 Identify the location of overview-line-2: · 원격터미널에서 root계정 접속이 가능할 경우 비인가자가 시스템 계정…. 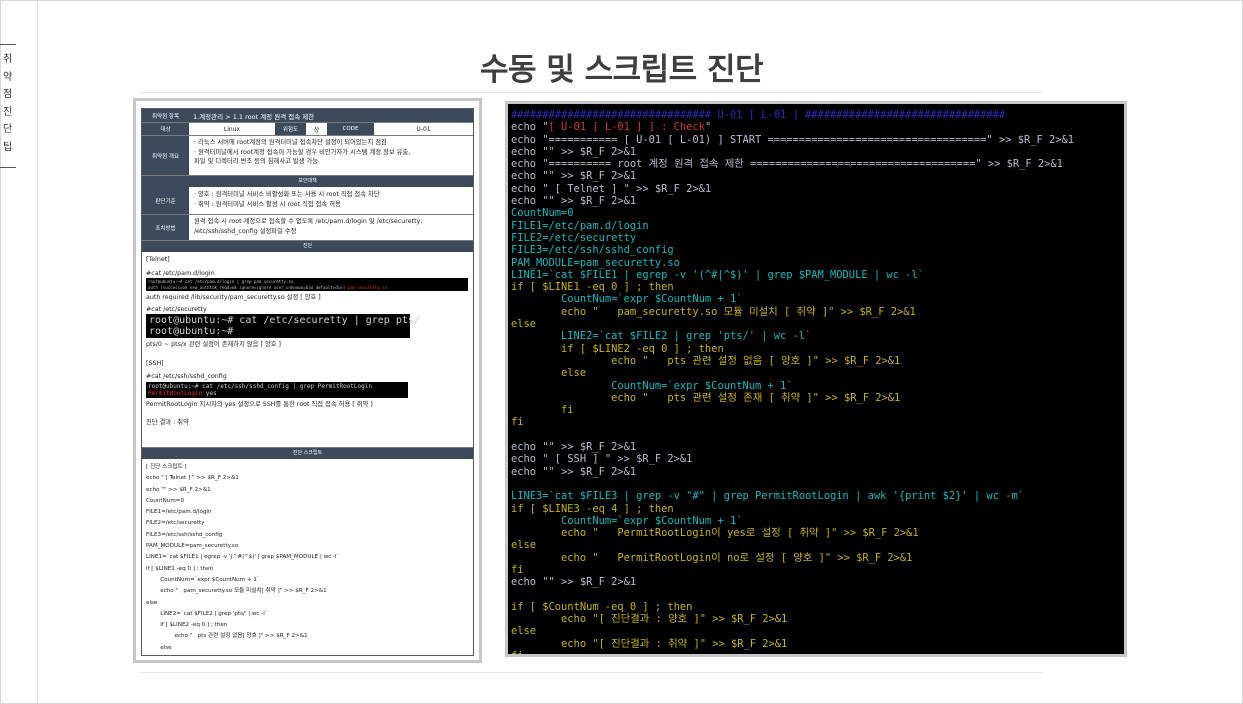
(302, 152).